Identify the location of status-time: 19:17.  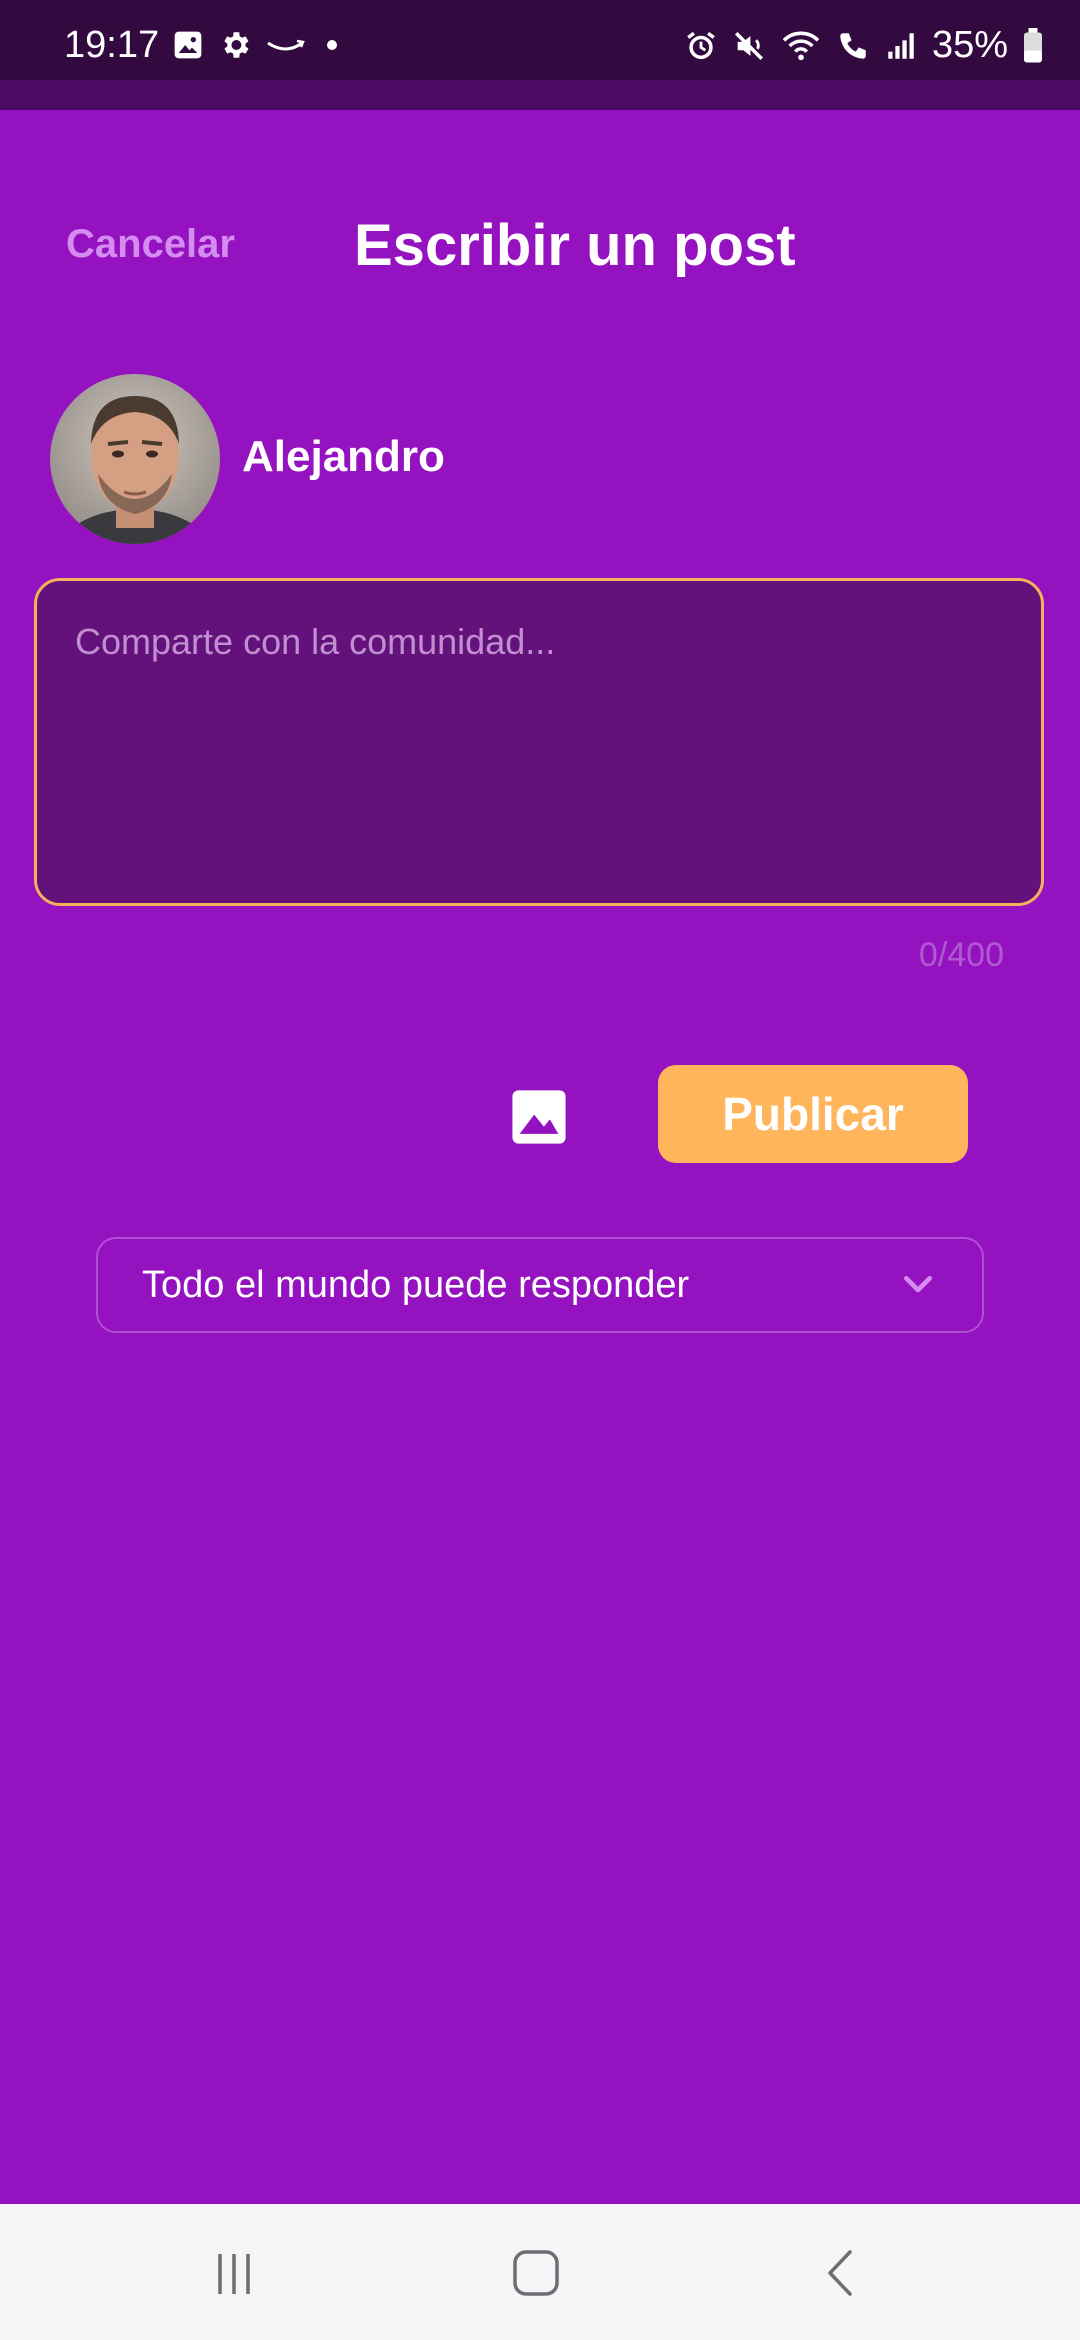
(112, 45).